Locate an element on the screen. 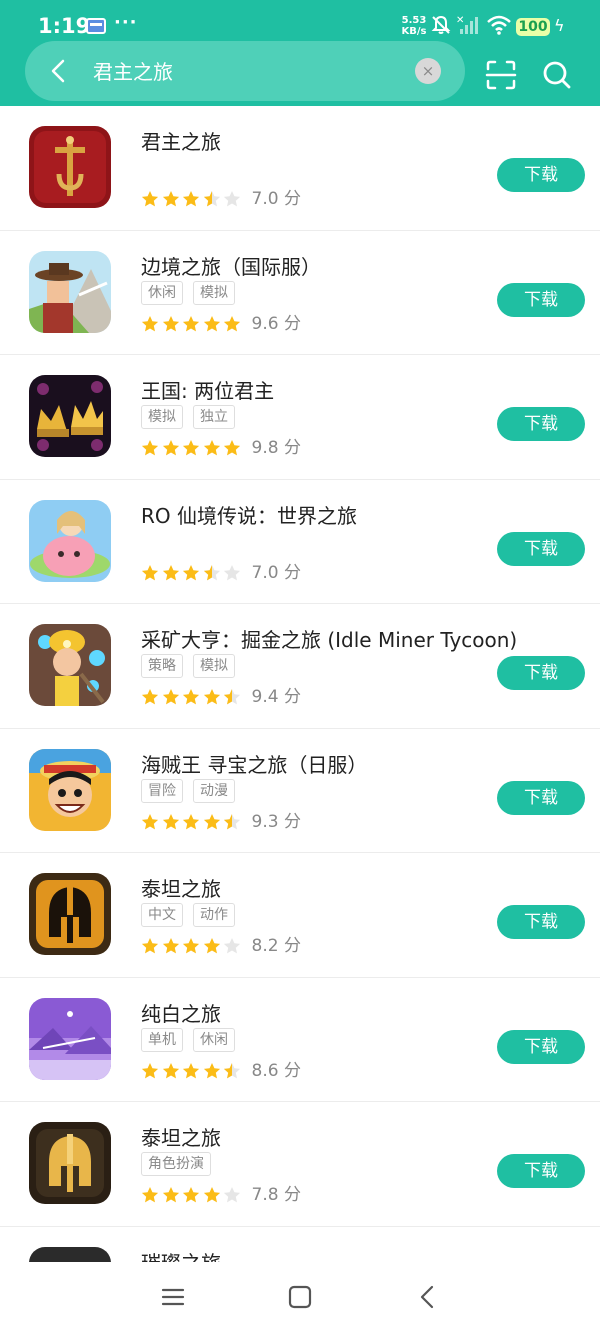  more-notifications-icon: ··· is located at coordinates (126, 22).